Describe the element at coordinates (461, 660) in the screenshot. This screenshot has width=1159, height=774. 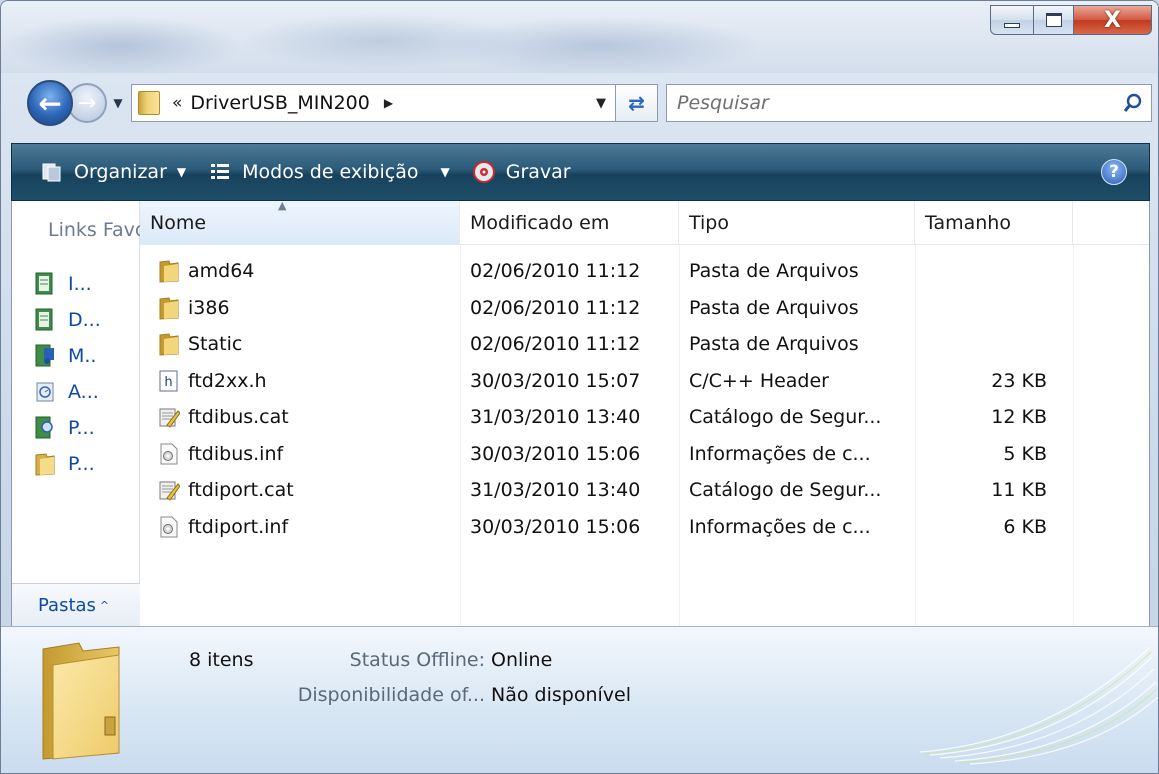
I see `detail-offline-status: Status Offline: Online` at that location.